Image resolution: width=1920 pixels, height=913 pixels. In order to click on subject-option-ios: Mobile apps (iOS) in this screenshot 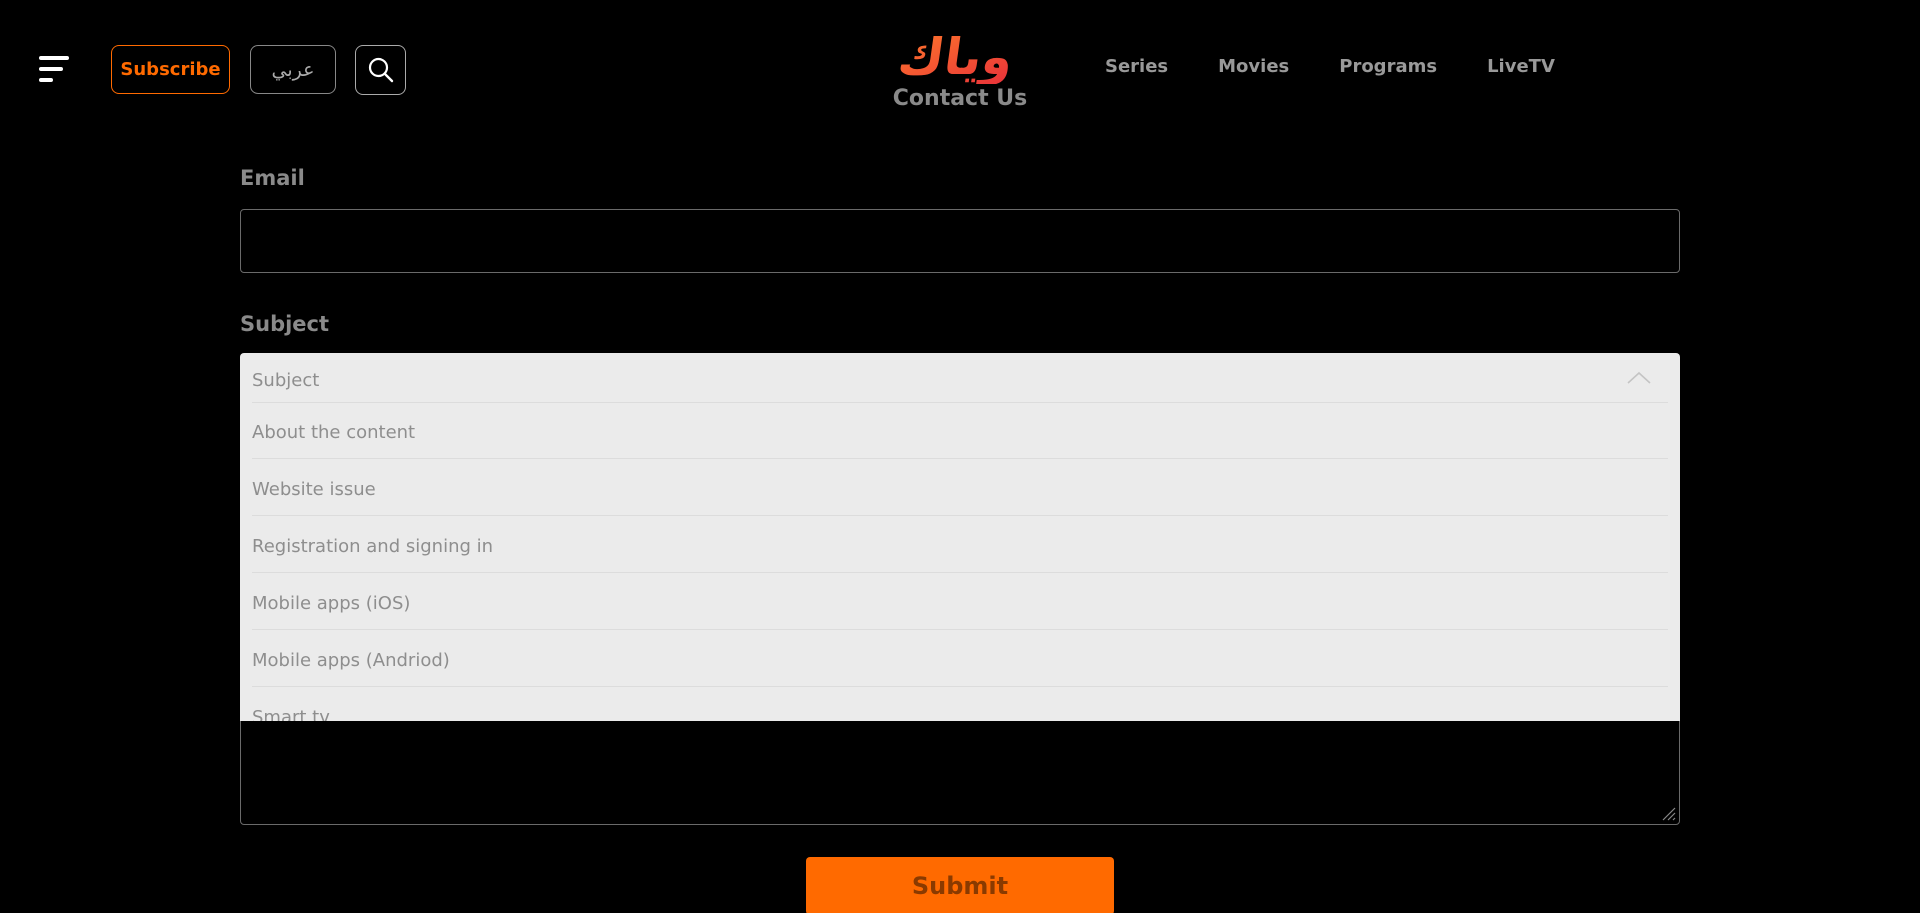, I will do `click(960, 601)`.